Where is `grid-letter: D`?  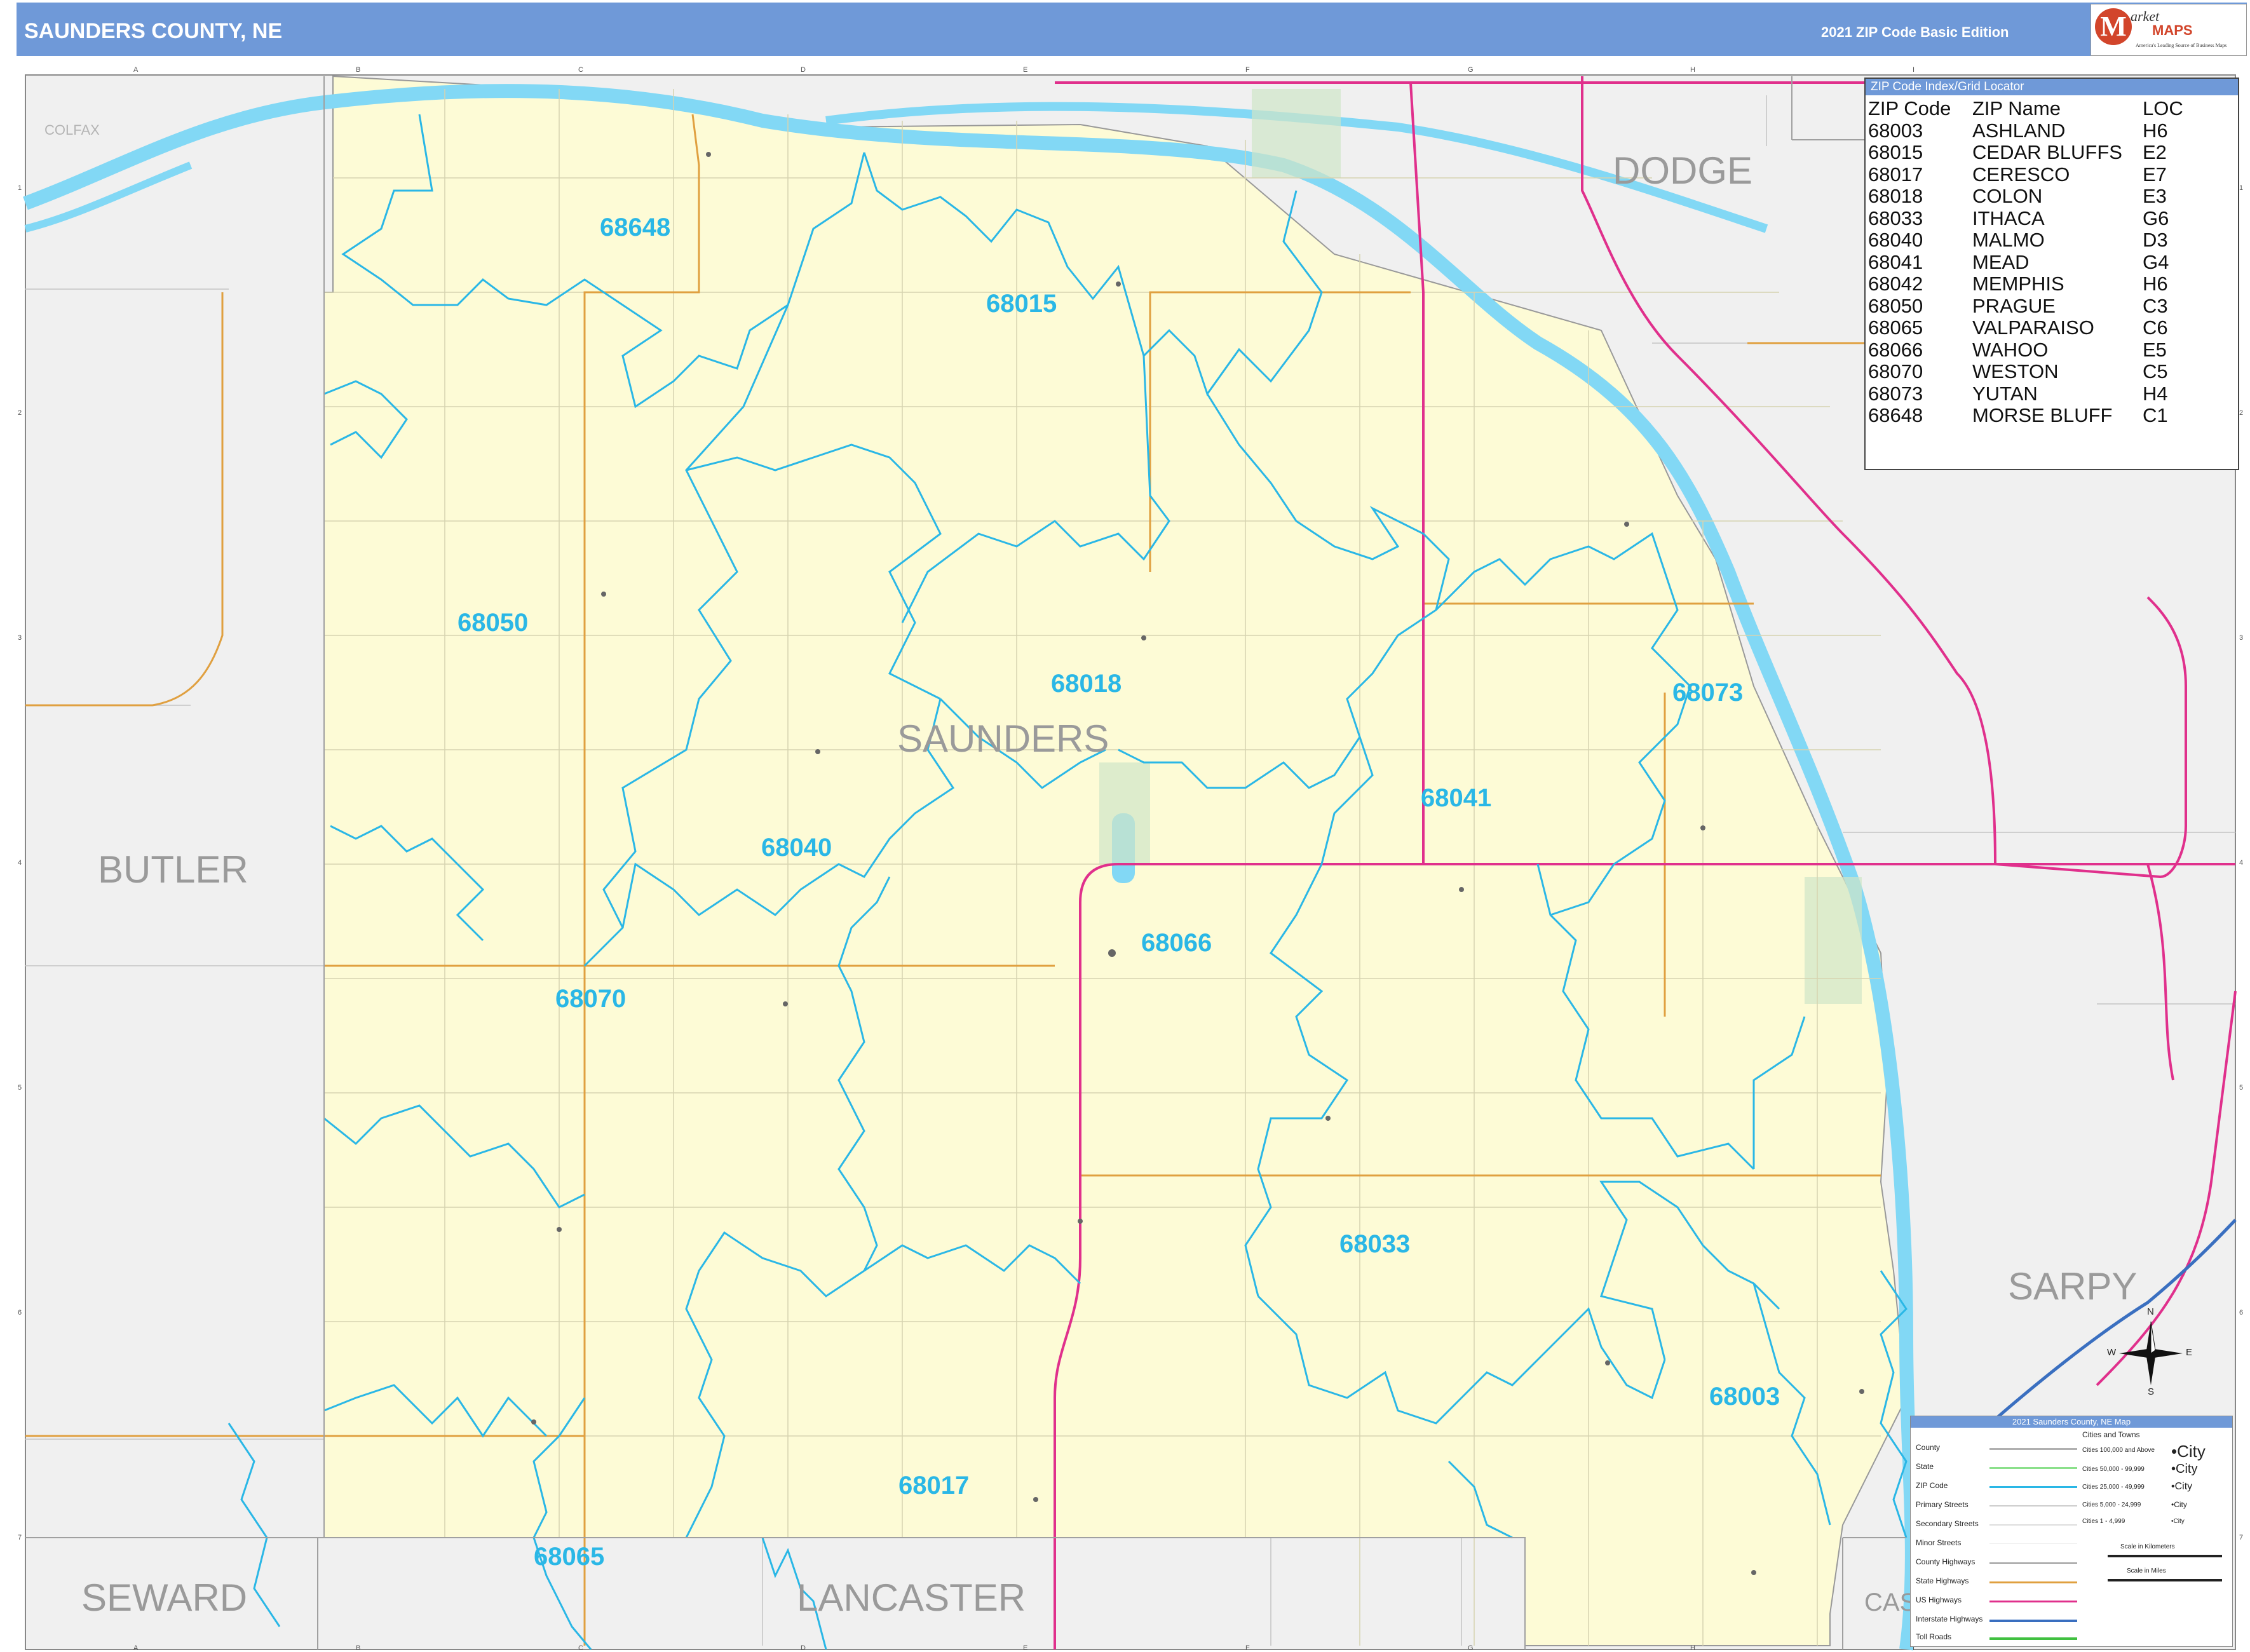
grid-letter: D is located at coordinates (803, 70).